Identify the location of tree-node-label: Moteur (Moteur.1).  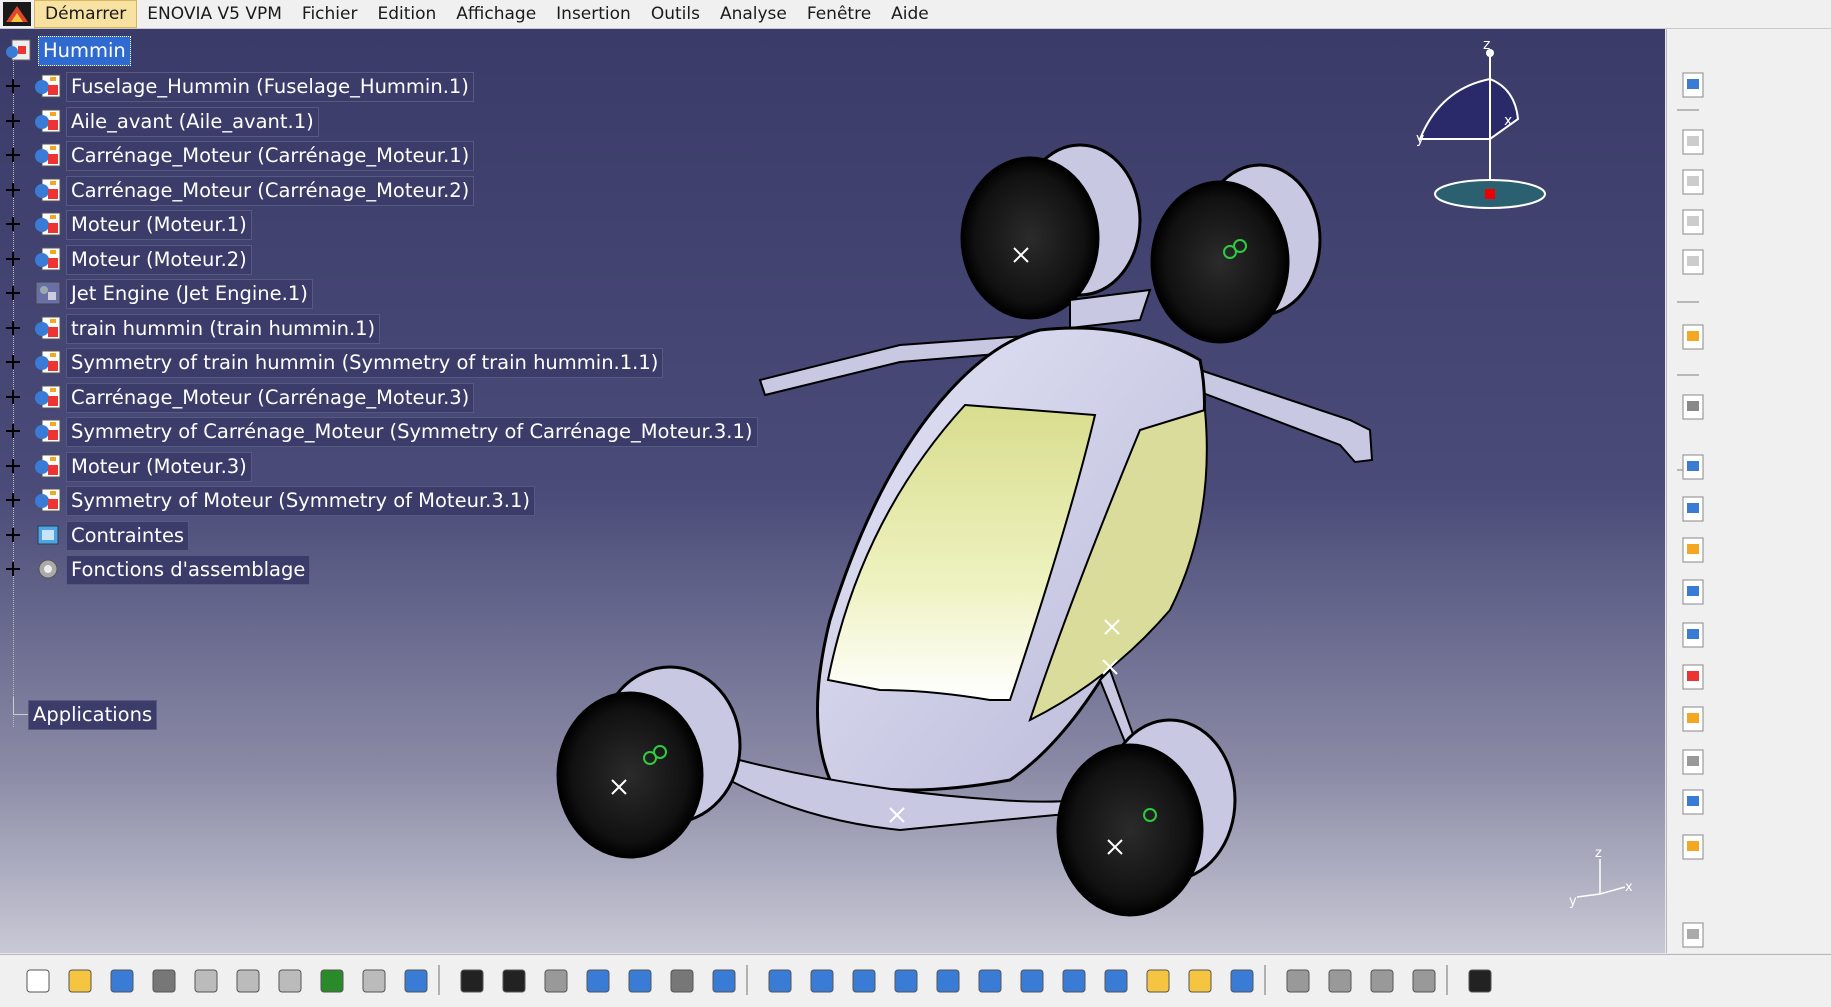
(159, 225).